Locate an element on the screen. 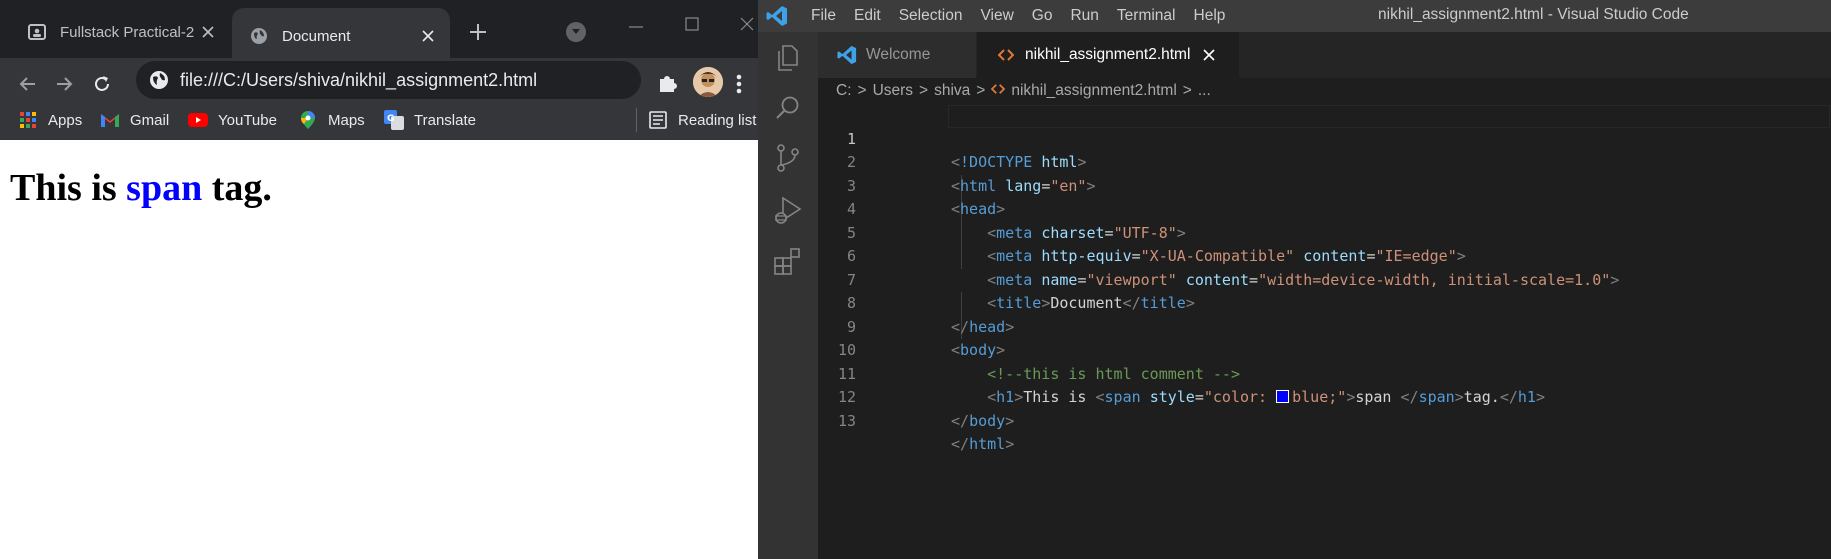 The image size is (1831, 559). svg-text: G is located at coordinates (390, 119).